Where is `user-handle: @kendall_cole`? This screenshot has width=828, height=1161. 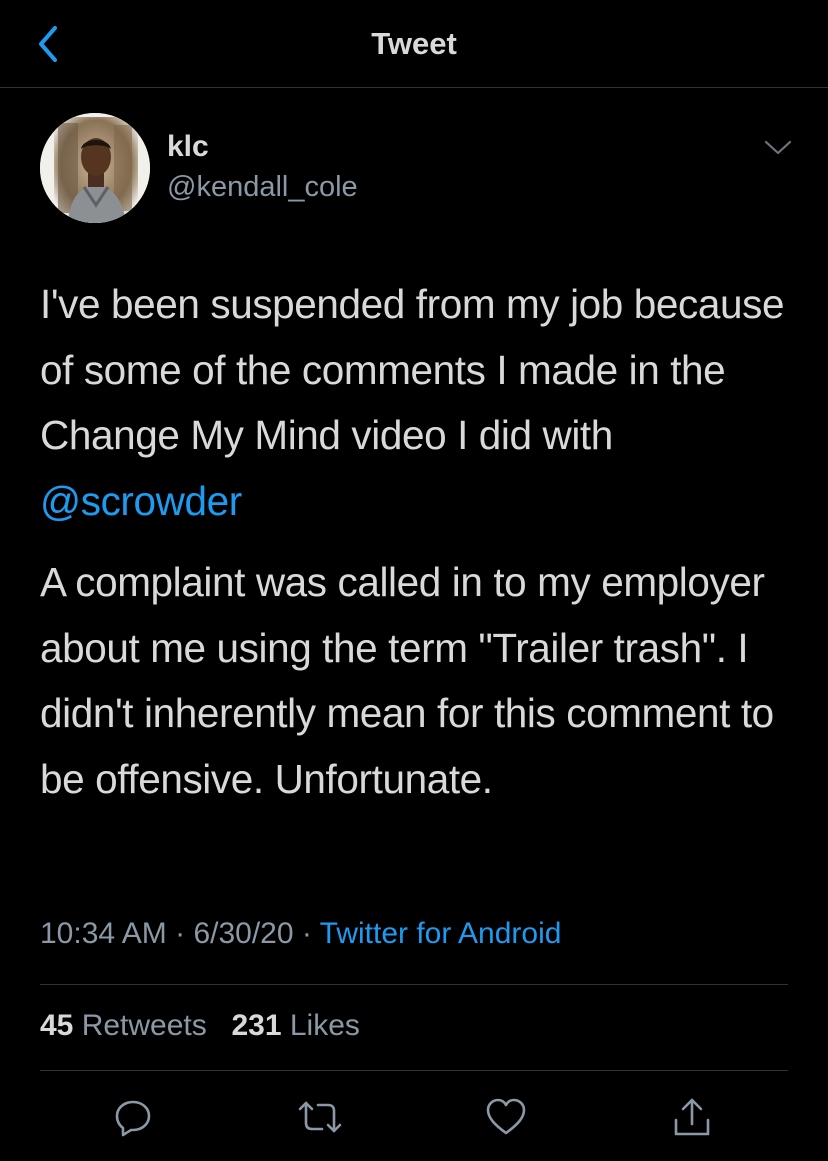
user-handle: @kendall_cole is located at coordinates (262, 187).